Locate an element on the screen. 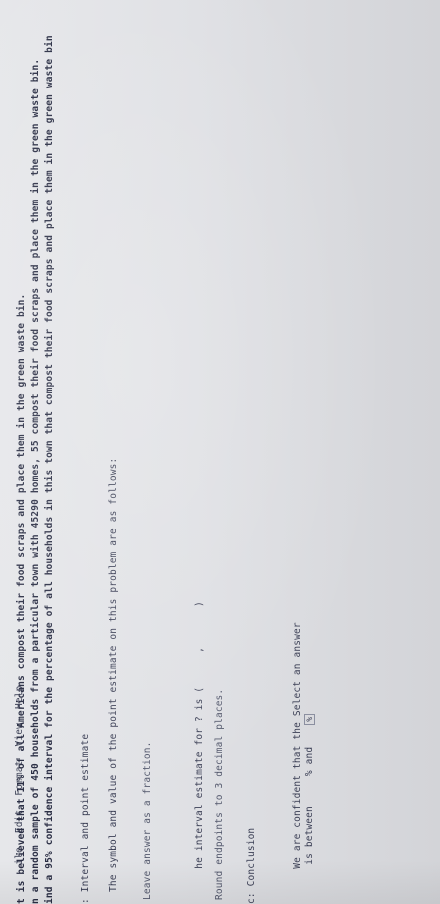 The height and width of the screenshot is (904, 440). interval-estimate-row: he interval estimate for ? is (,) is located at coordinates (200, 752).